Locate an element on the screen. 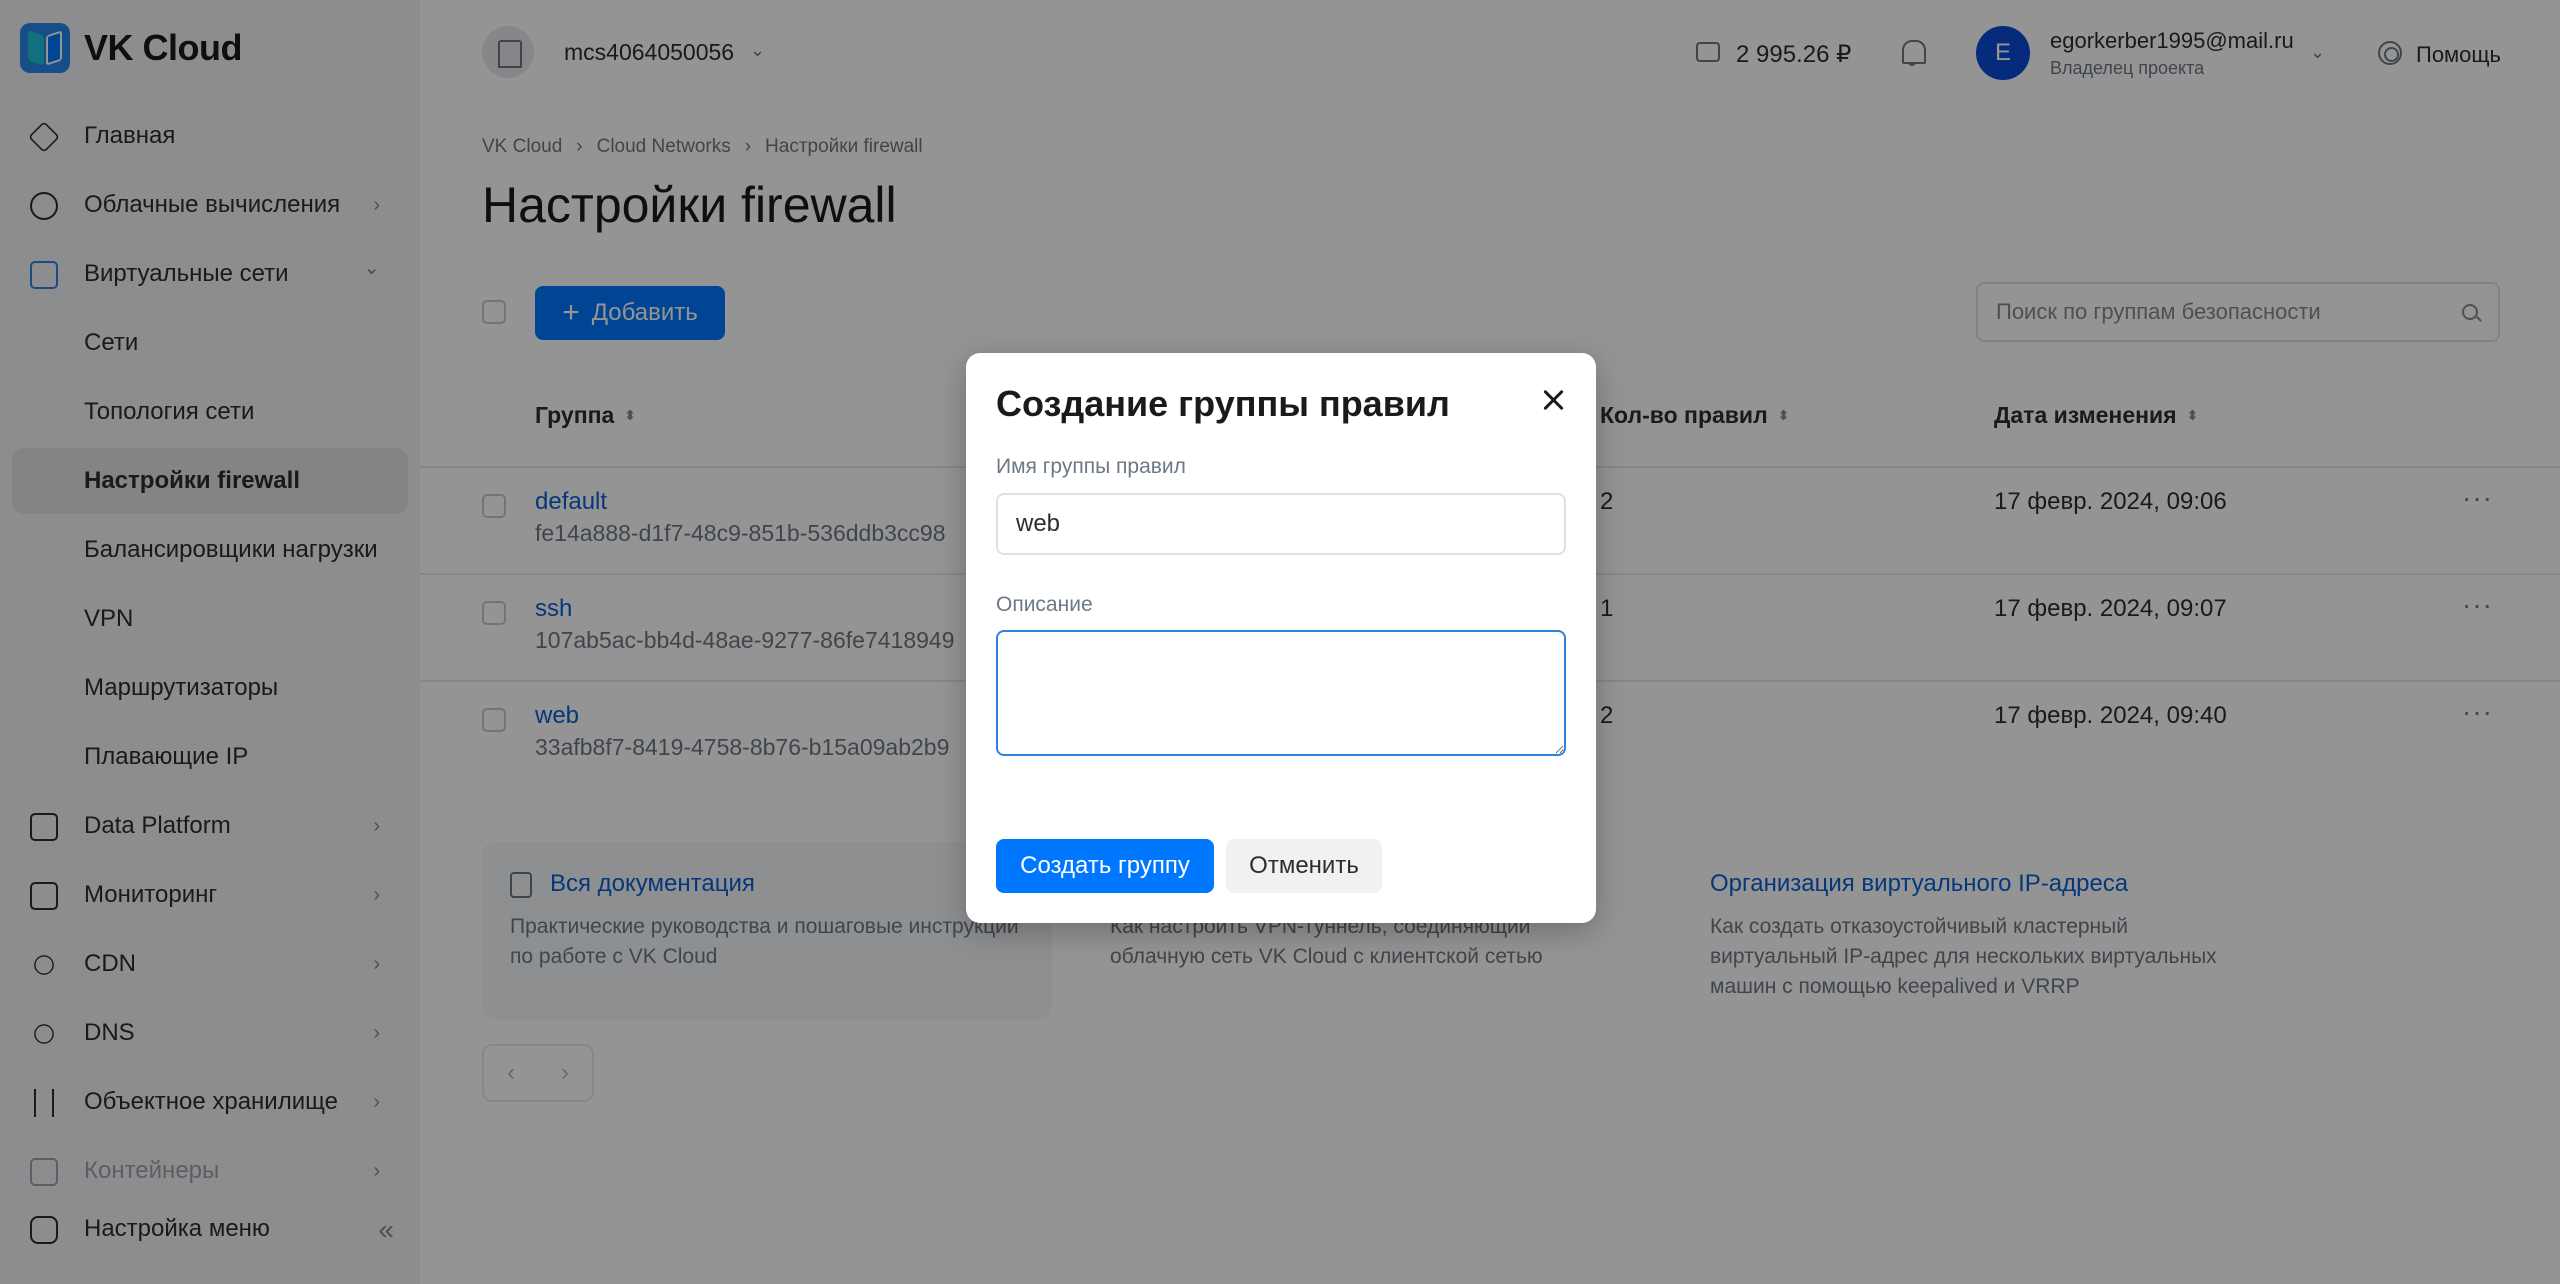 The height and width of the screenshot is (1284, 2560). rule-group-name-field is located at coordinates (1281, 524).